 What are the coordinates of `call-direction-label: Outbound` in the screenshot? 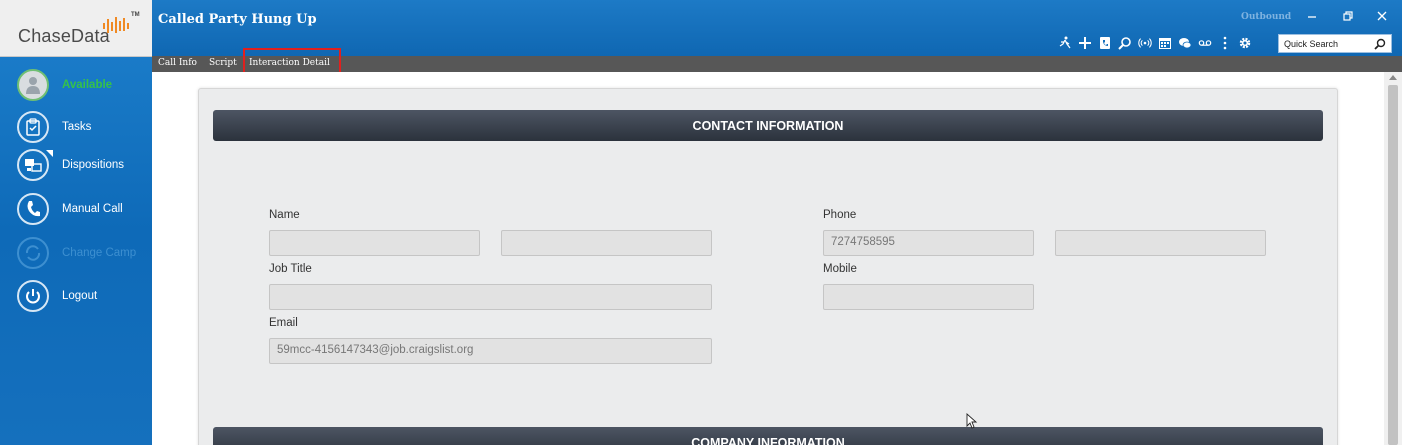 It's located at (1266, 17).